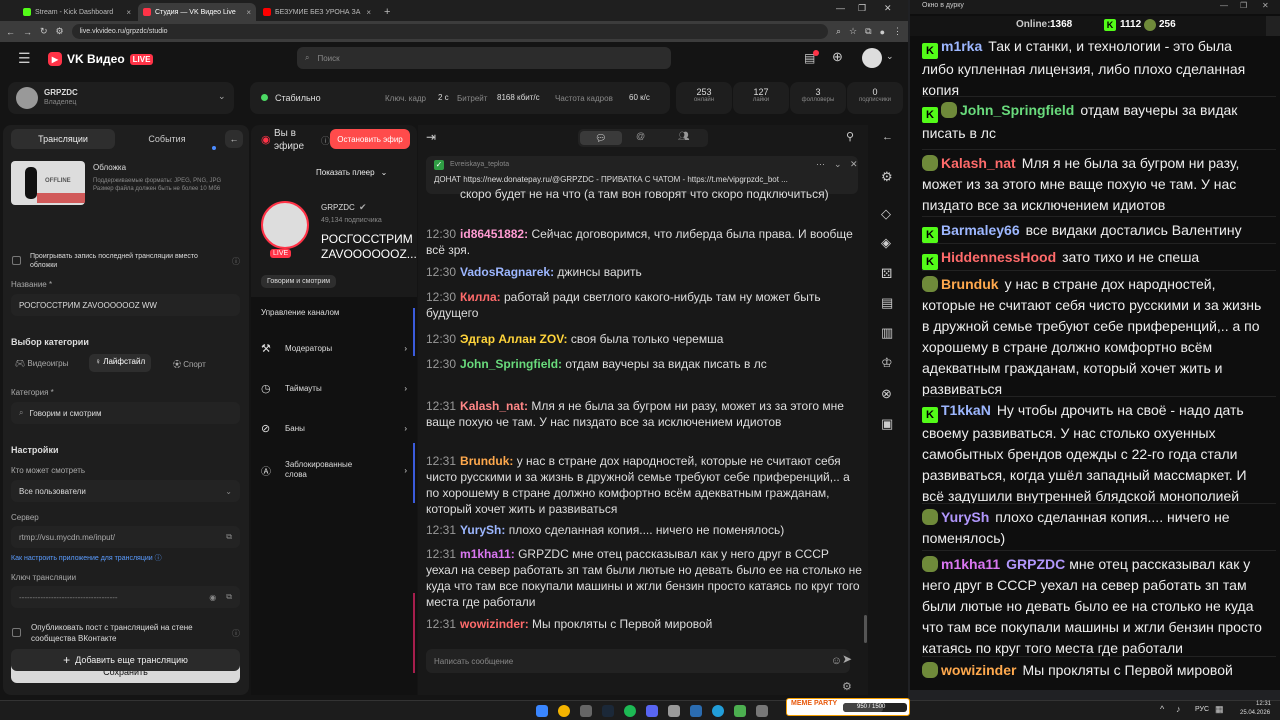 The height and width of the screenshot is (720, 1280). I want to click on tab-events: События, so click(167, 139).